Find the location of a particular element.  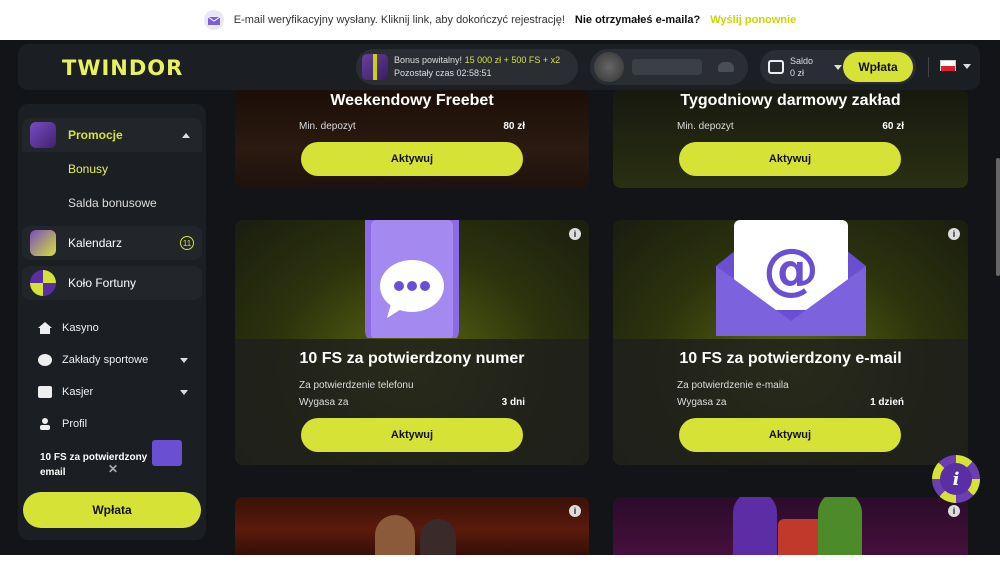

wheel-group: Koło Fortuny is located at coordinates (112, 283).